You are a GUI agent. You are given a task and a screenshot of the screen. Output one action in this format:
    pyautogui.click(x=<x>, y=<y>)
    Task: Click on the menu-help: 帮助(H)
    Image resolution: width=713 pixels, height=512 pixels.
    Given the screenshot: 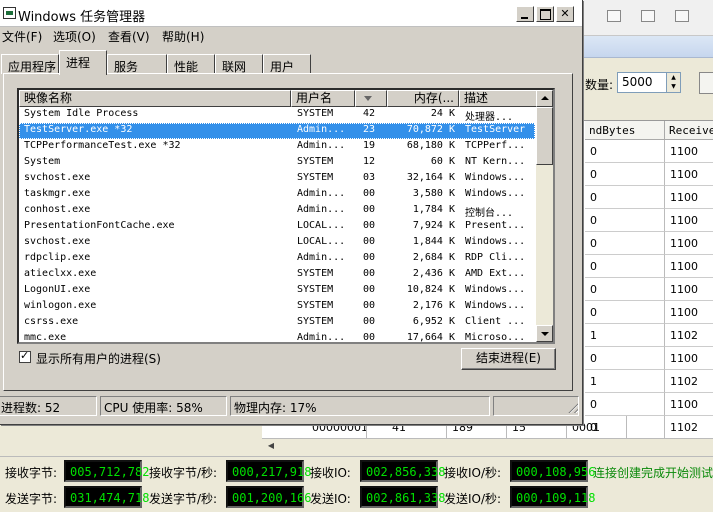 What is the action you would take?
    pyautogui.click(x=183, y=36)
    